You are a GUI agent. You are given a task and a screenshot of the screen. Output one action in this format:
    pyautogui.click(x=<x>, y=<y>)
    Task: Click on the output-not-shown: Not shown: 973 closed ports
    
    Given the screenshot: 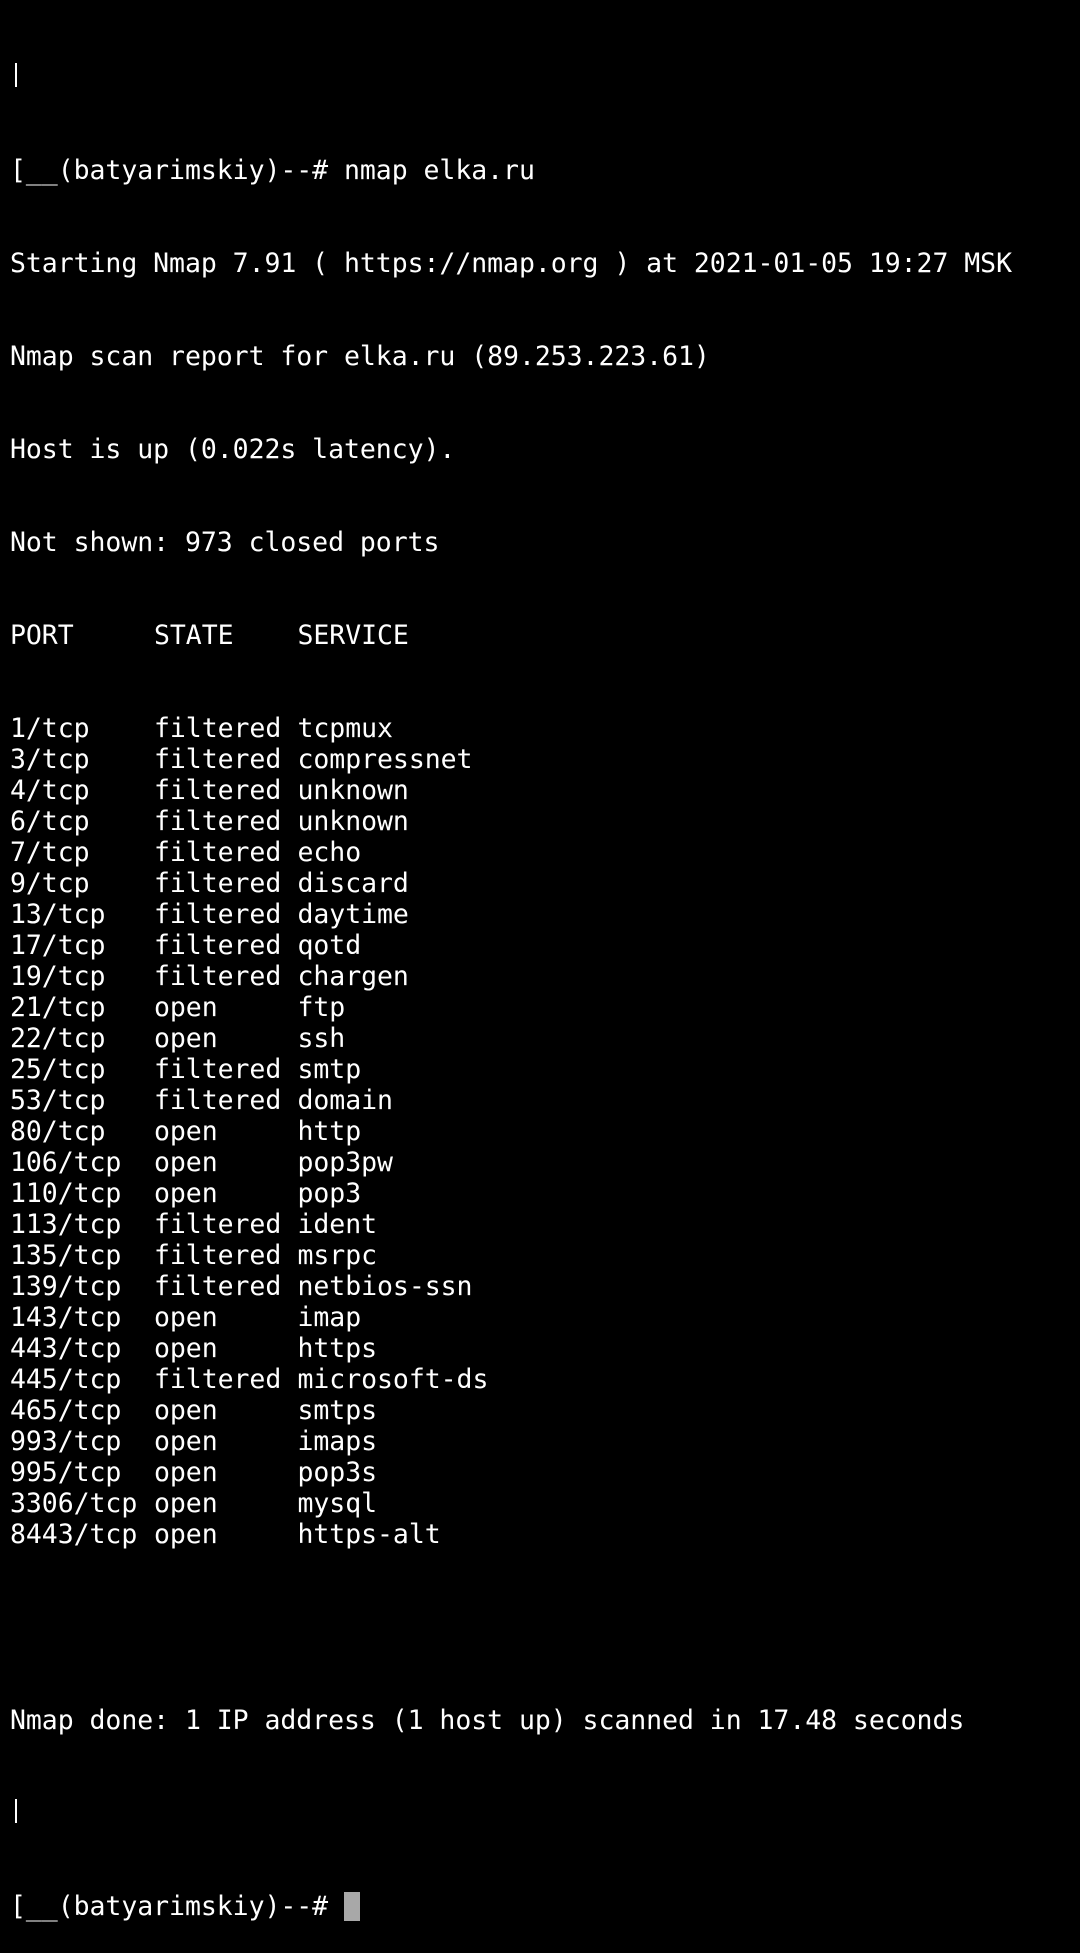 What is the action you would take?
    pyautogui.click(x=225, y=542)
    